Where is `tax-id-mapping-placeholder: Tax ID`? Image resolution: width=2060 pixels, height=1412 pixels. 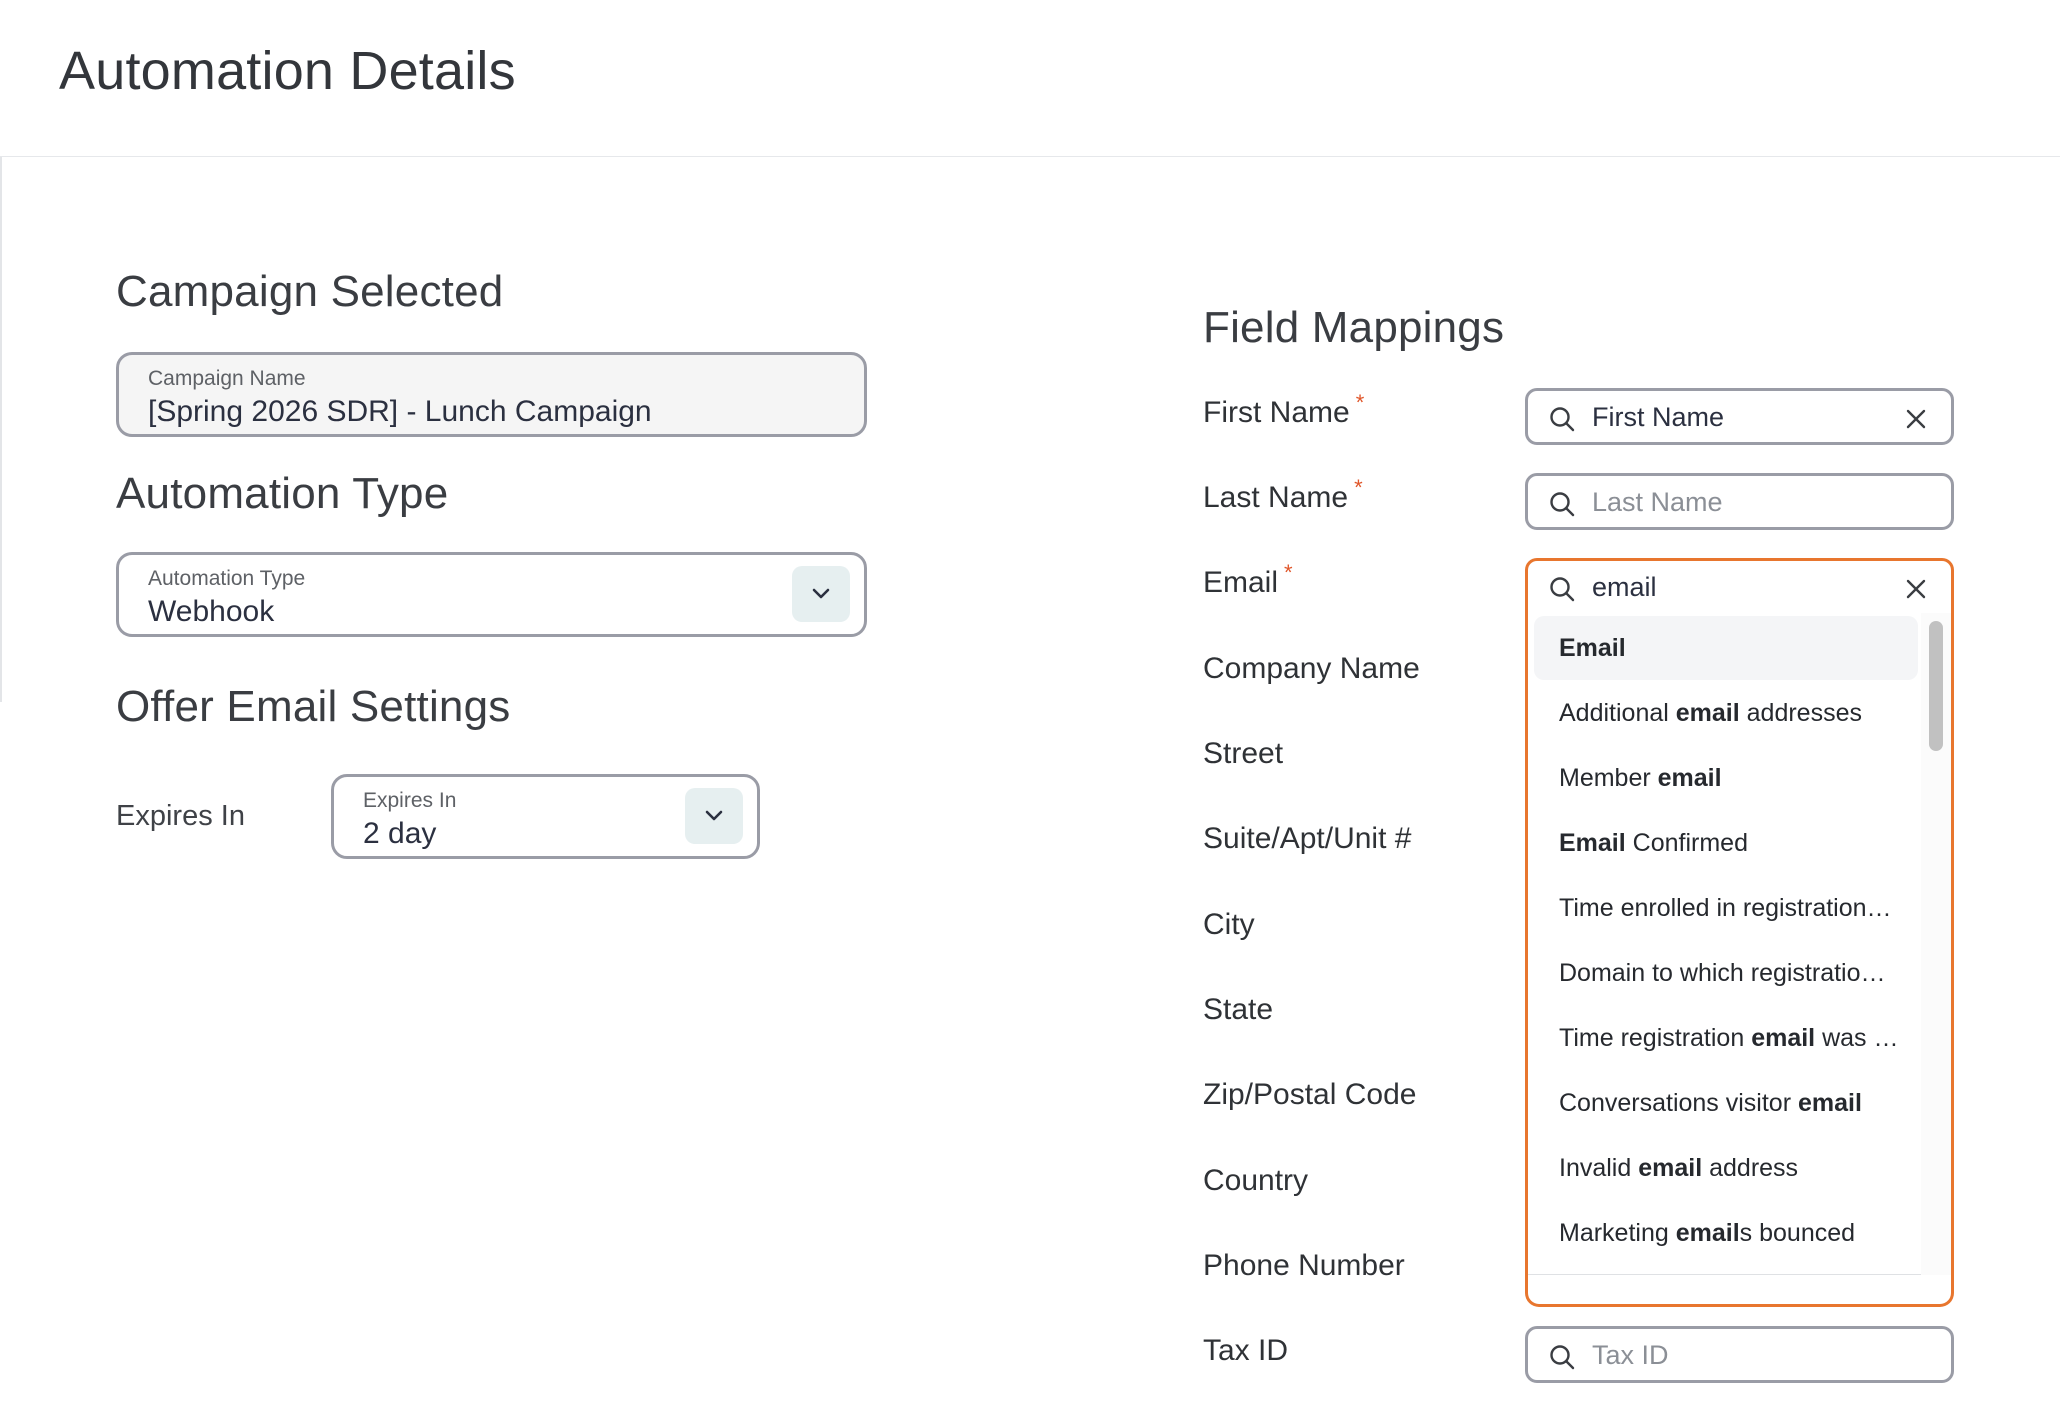
tax-id-mapping-placeholder: Tax ID is located at coordinates (1630, 1355).